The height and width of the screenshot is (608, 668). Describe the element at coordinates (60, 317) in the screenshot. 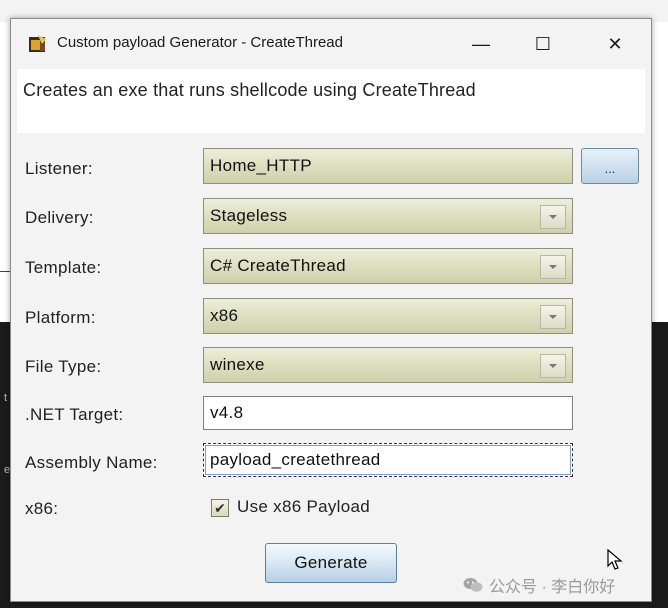

I see `platform-label: Platform:` at that location.